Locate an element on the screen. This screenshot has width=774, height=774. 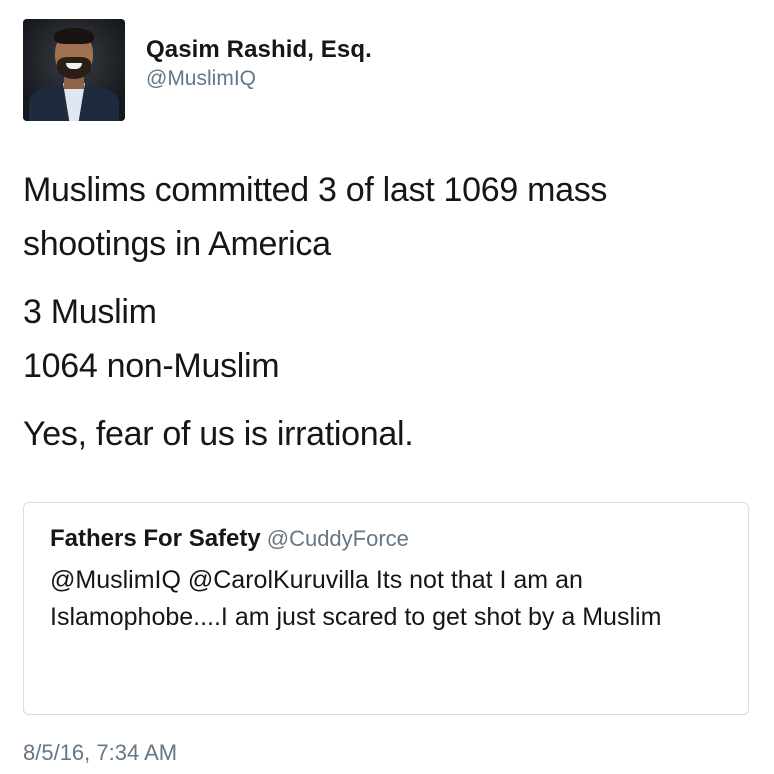
author-handle: @MuslimIQ is located at coordinates (259, 79).